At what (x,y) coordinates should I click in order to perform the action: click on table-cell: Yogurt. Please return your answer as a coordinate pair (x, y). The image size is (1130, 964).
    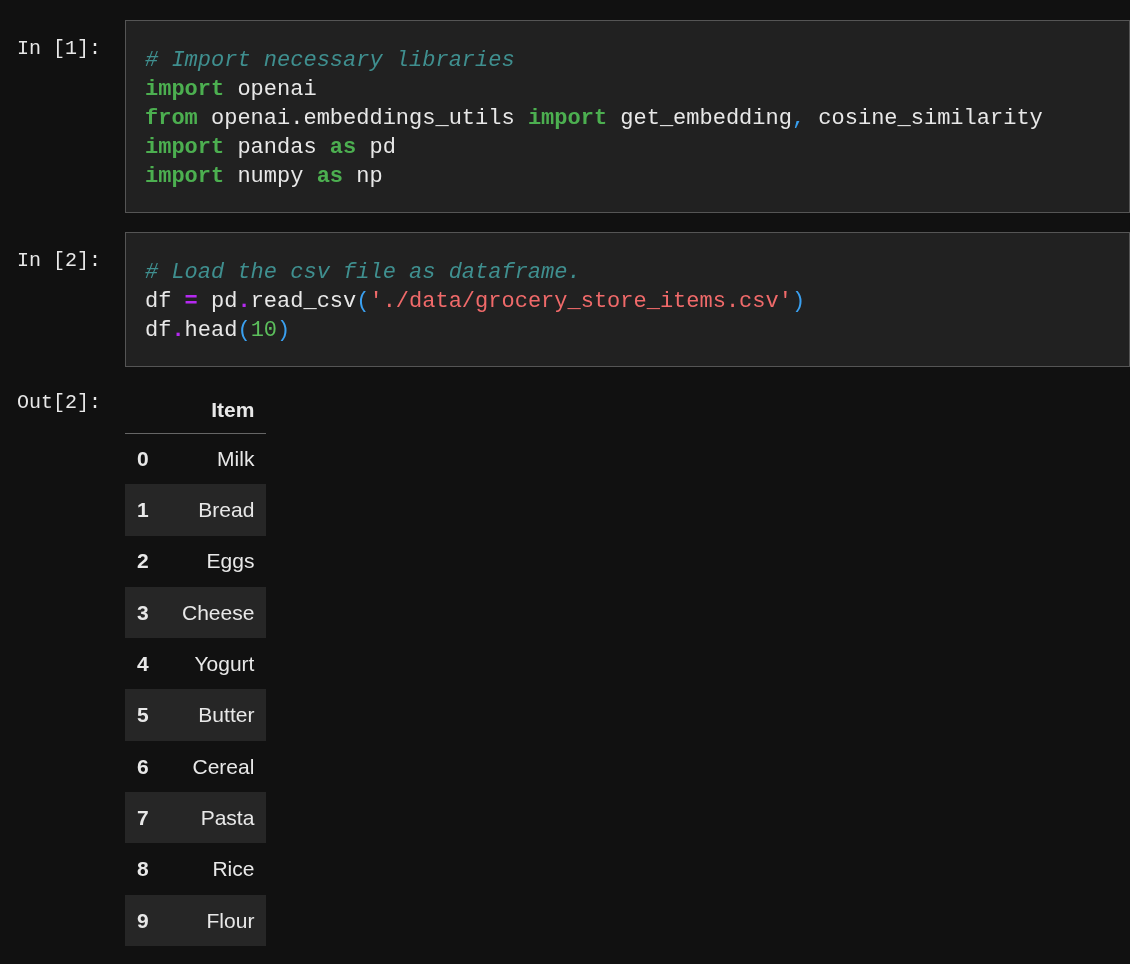
    Looking at the image, I should click on (218, 664).